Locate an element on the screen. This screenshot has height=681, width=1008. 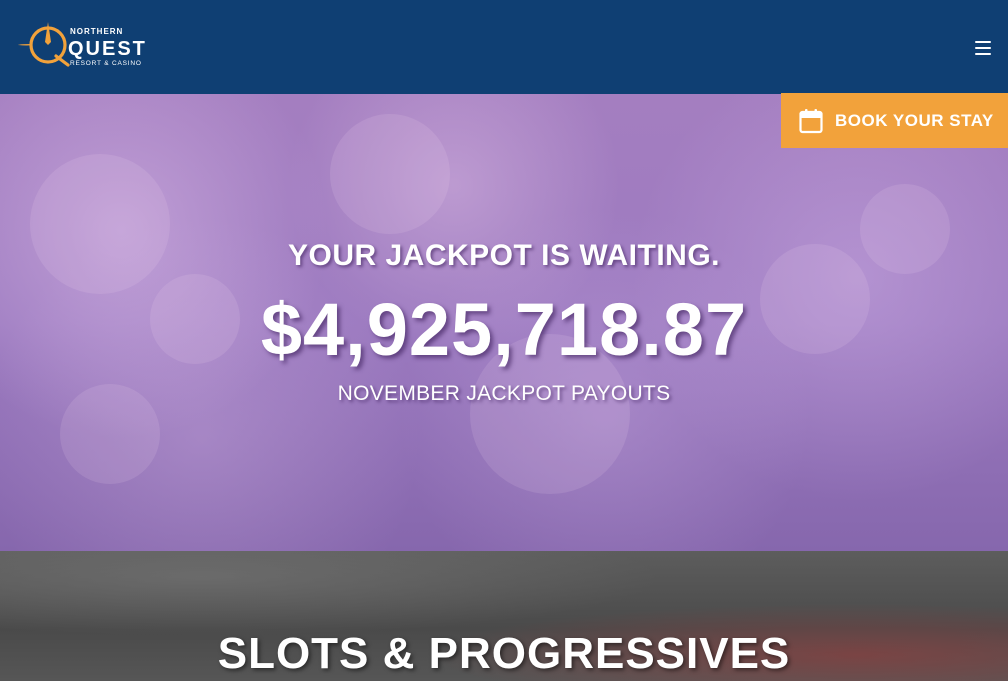
hero-tagline: YOUR JACKPOT IS WAITING. is located at coordinates (504, 255).